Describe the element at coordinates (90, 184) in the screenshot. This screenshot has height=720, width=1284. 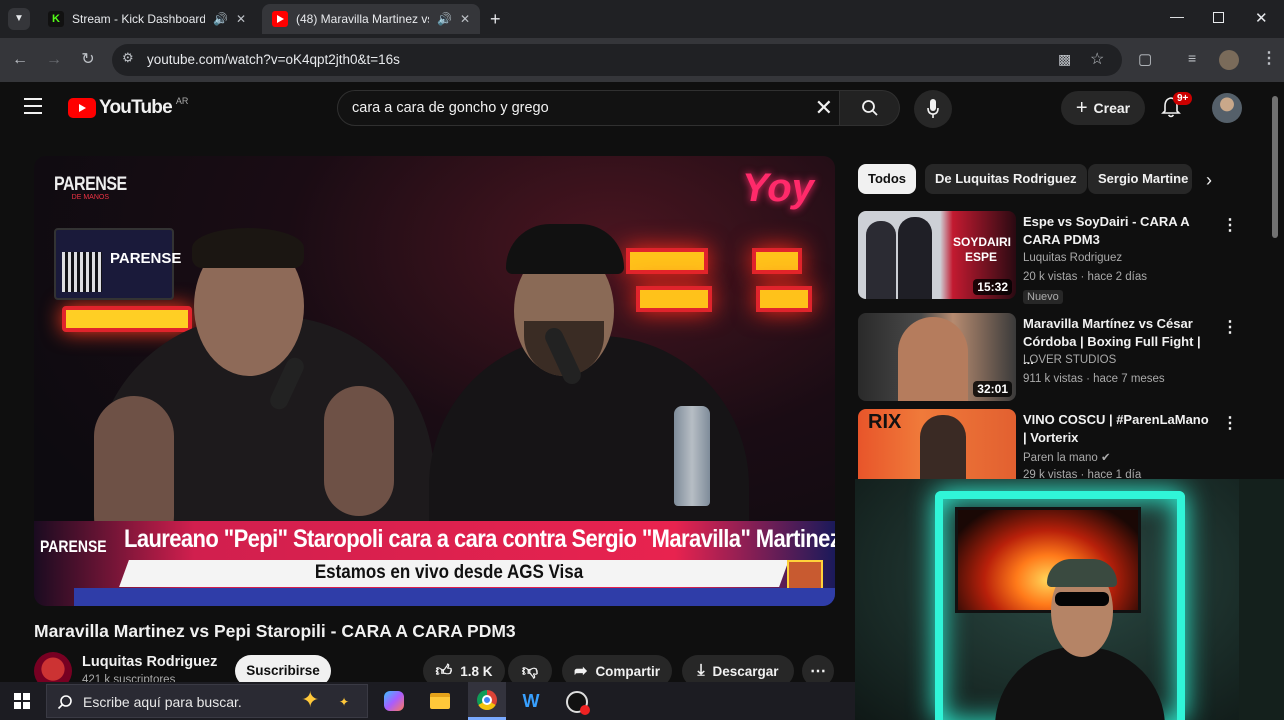
I see `show-logo-text: PARENSE` at that location.